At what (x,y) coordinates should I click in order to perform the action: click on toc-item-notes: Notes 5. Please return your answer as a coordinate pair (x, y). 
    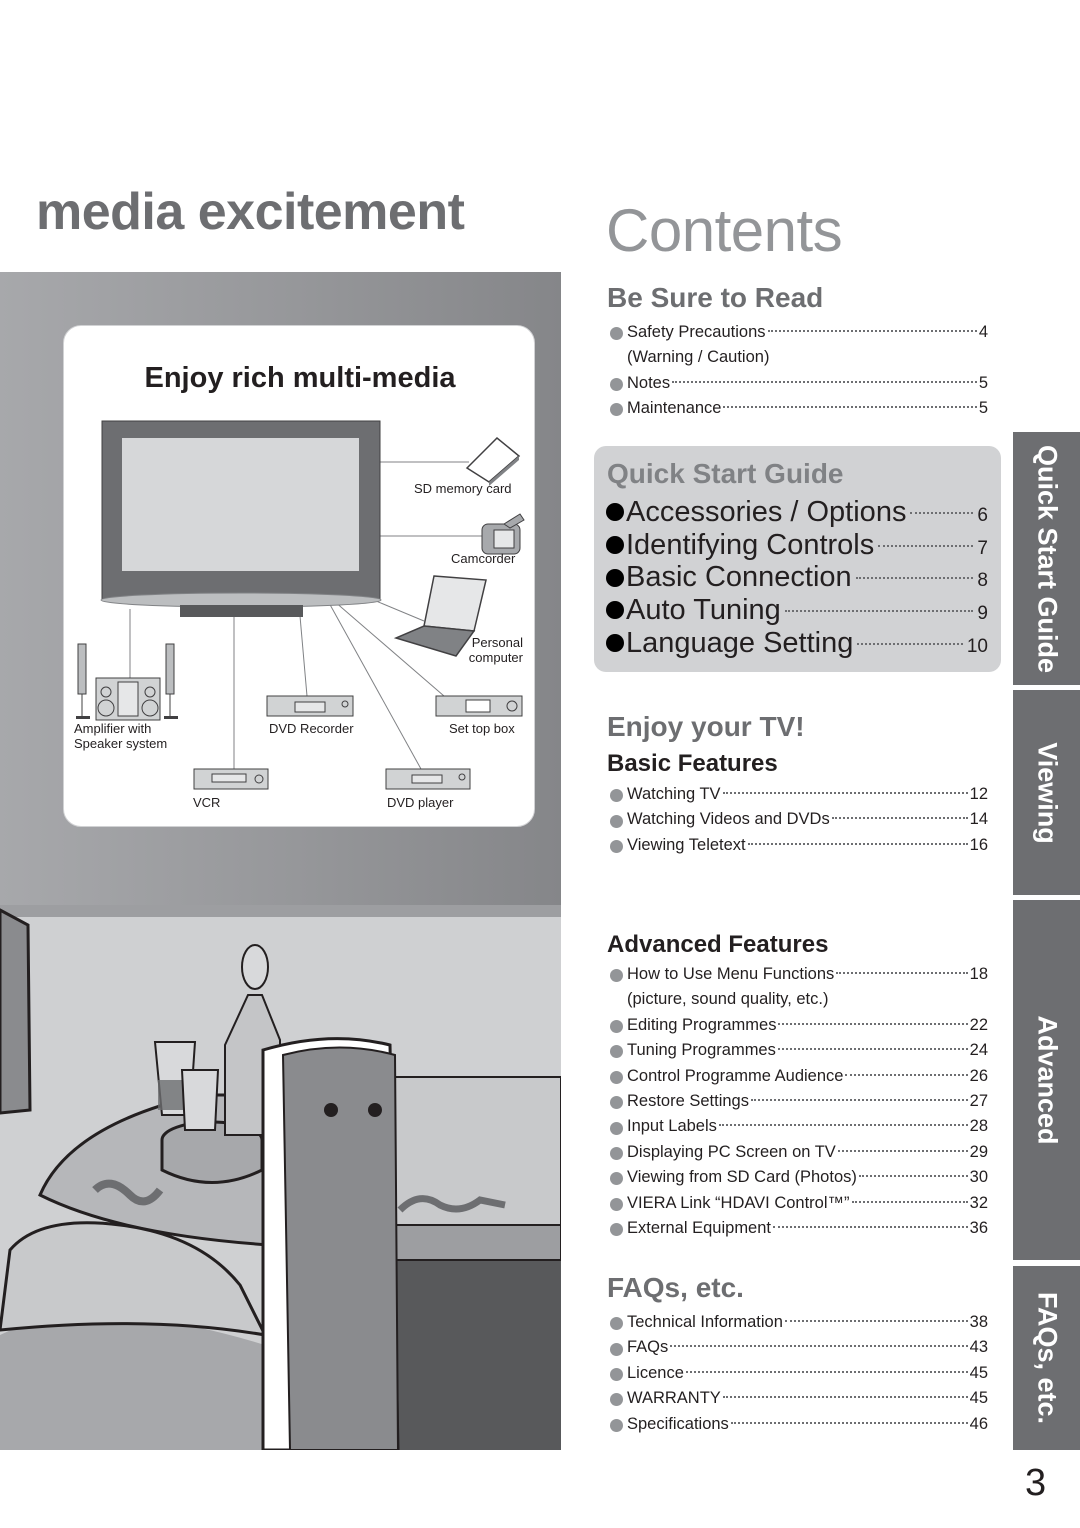
    Looking at the image, I should click on (799, 383).